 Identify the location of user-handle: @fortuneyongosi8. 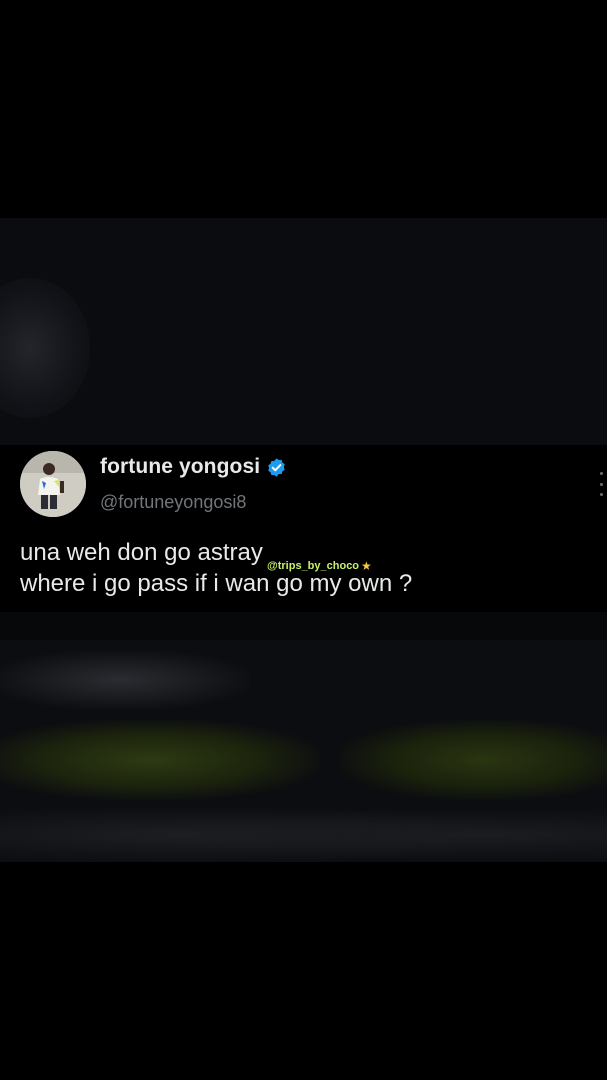
(173, 502).